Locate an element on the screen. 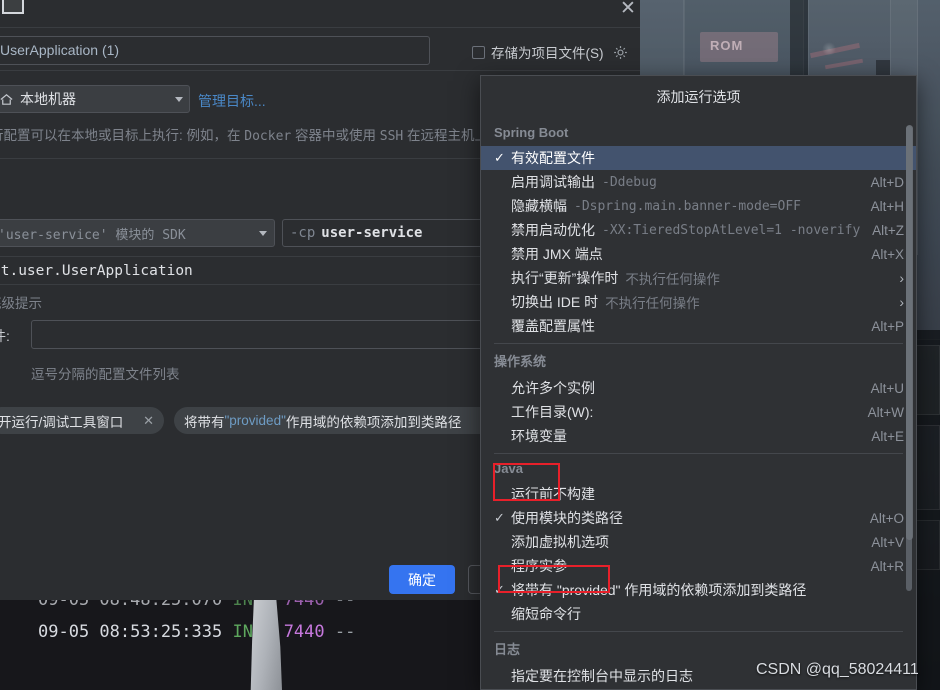 This screenshot has height=690, width=940. menu-item: 工作目录(W): Alt+W is located at coordinates (698, 412).